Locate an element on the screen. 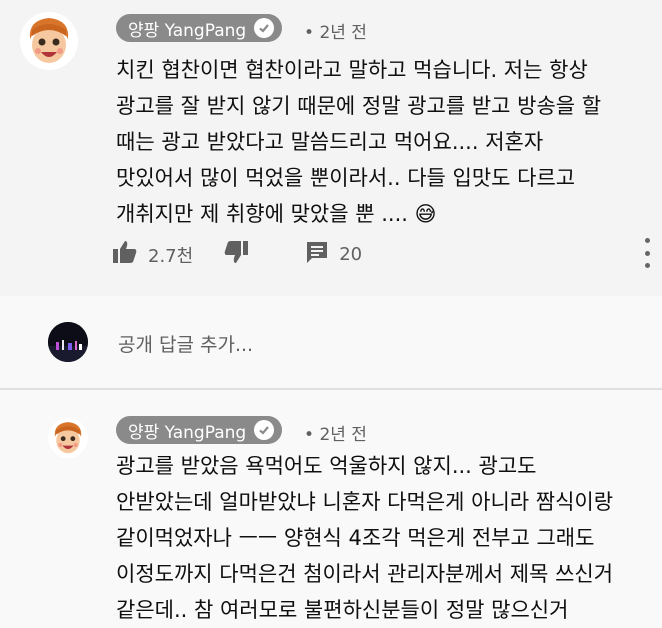 The image size is (662, 628). divider is located at coordinates (331, 389).